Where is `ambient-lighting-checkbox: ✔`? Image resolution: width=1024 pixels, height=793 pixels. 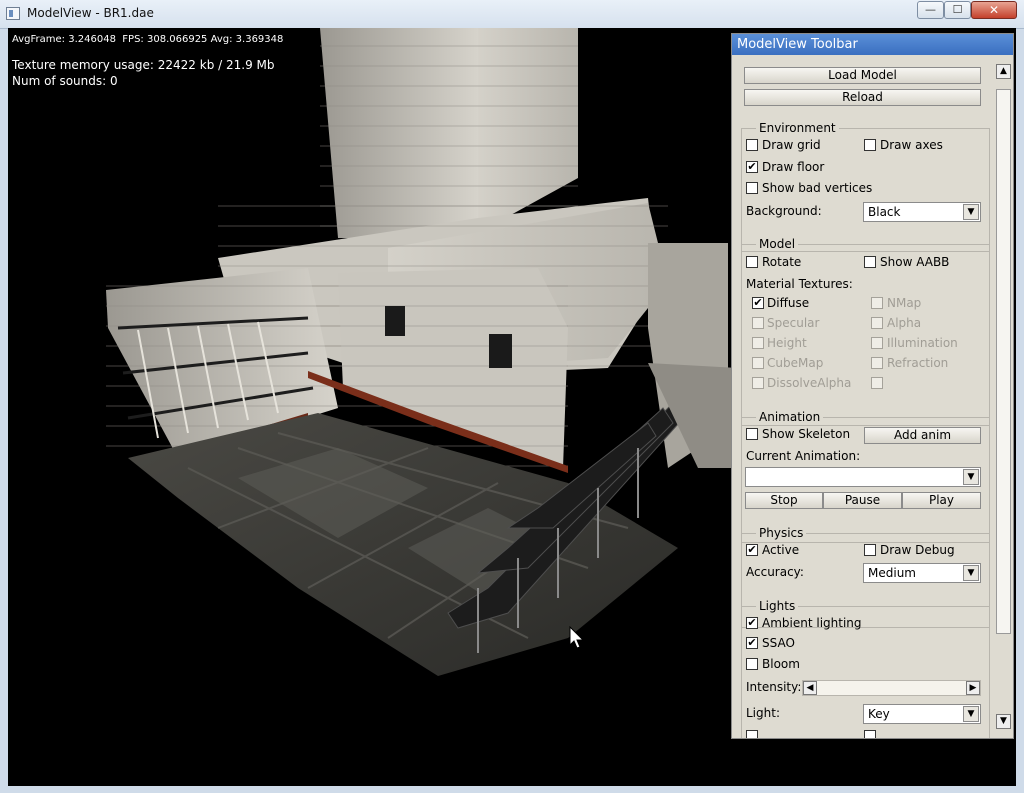
ambient-lighting-checkbox: ✔ is located at coordinates (752, 623).